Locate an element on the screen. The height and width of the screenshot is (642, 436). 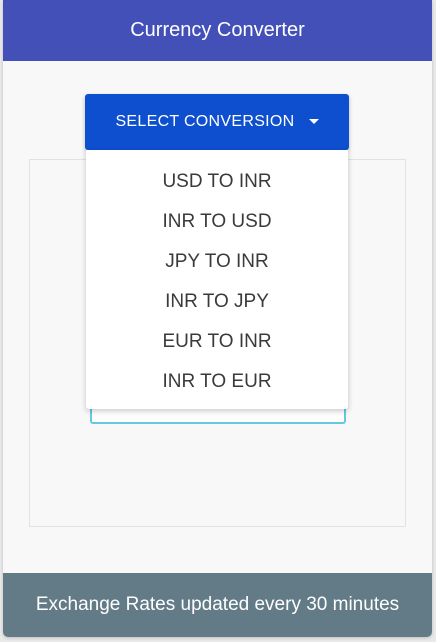
update-notice: Exchange Rates updated every 30 minutes is located at coordinates (217, 604).